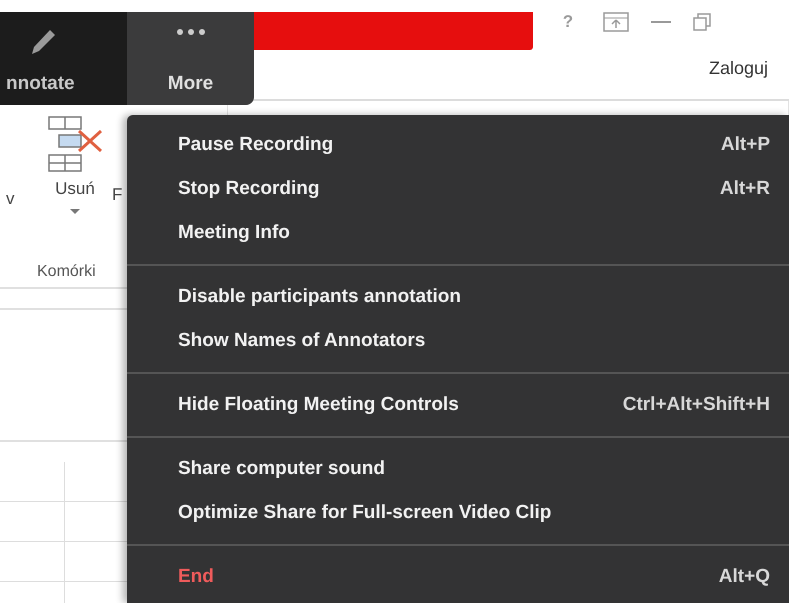 This screenshot has height=603, width=789. What do you see at coordinates (672, 68) in the screenshot?
I see `sign-in-link: Zaloguj` at bounding box center [672, 68].